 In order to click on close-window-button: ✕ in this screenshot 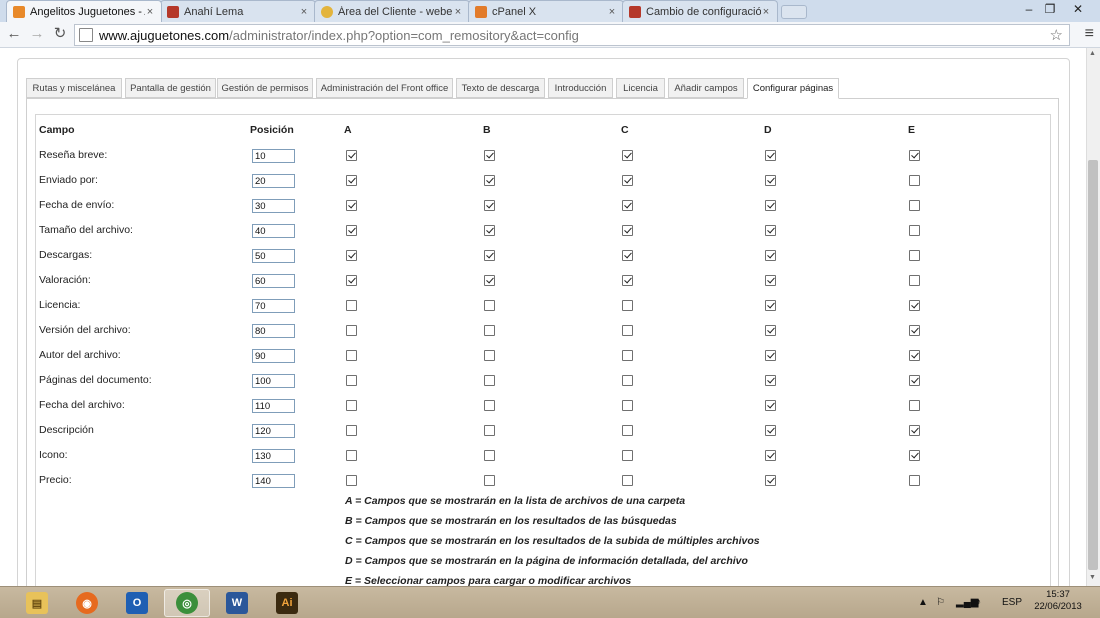, I will do `click(1078, 9)`.